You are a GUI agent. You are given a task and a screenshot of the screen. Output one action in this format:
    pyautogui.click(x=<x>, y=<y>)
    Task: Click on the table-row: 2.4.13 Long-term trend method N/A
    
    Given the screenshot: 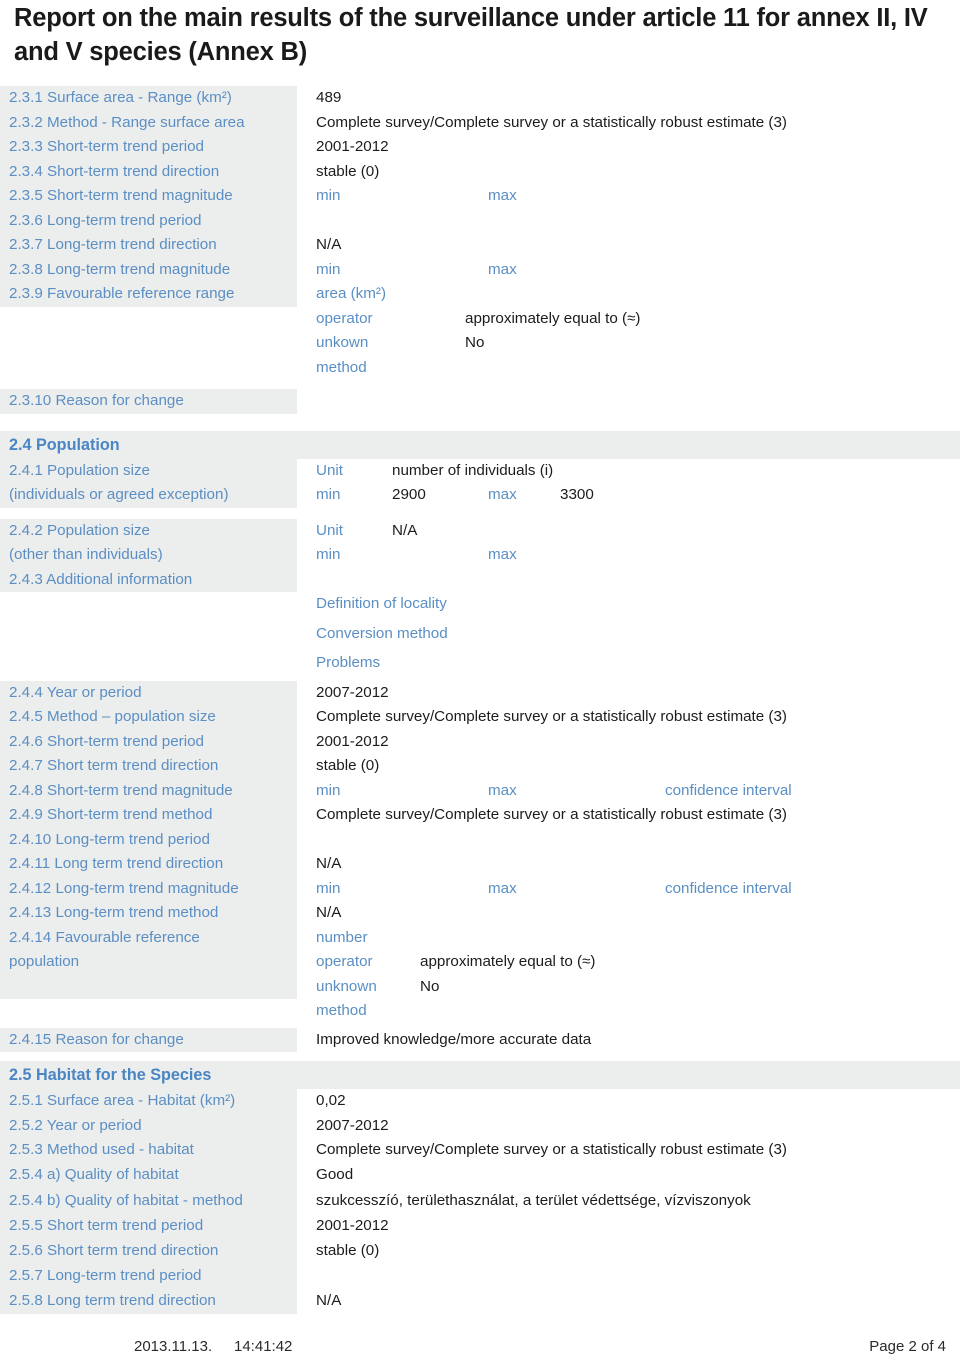 What is the action you would take?
    pyautogui.click(x=480, y=913)
    